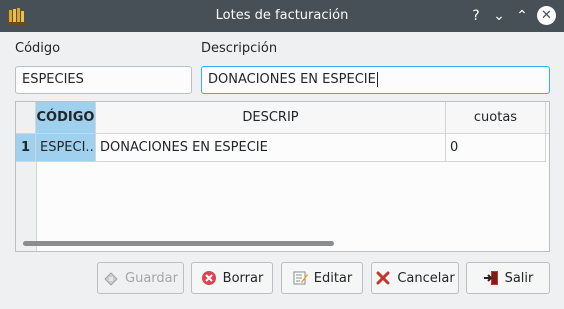 This screenshot has width=564, height=309. Describe the element at coordinates (519, 278) in the screenshot. I see `salir-label: Salir` at that location.